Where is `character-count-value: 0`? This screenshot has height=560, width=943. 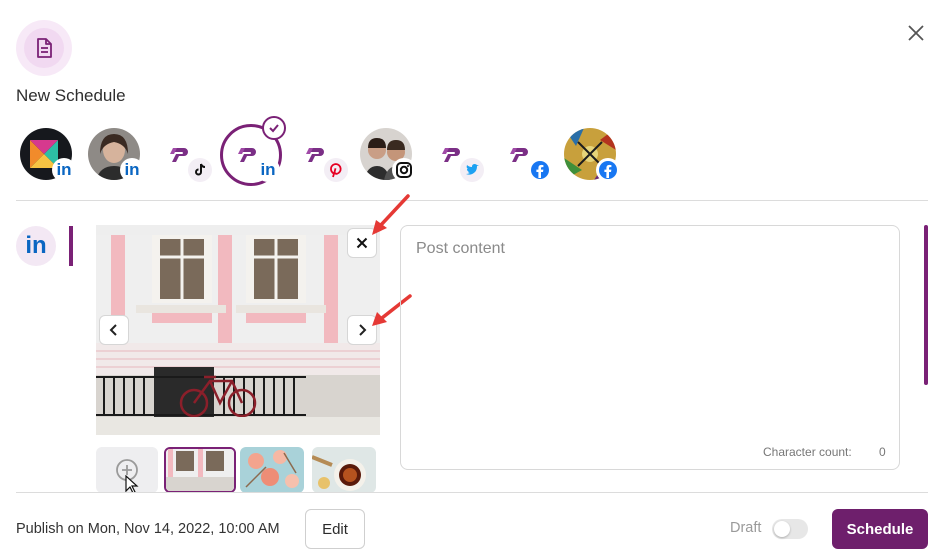
character-count-value: 0 is located at coordinates (882, 452).